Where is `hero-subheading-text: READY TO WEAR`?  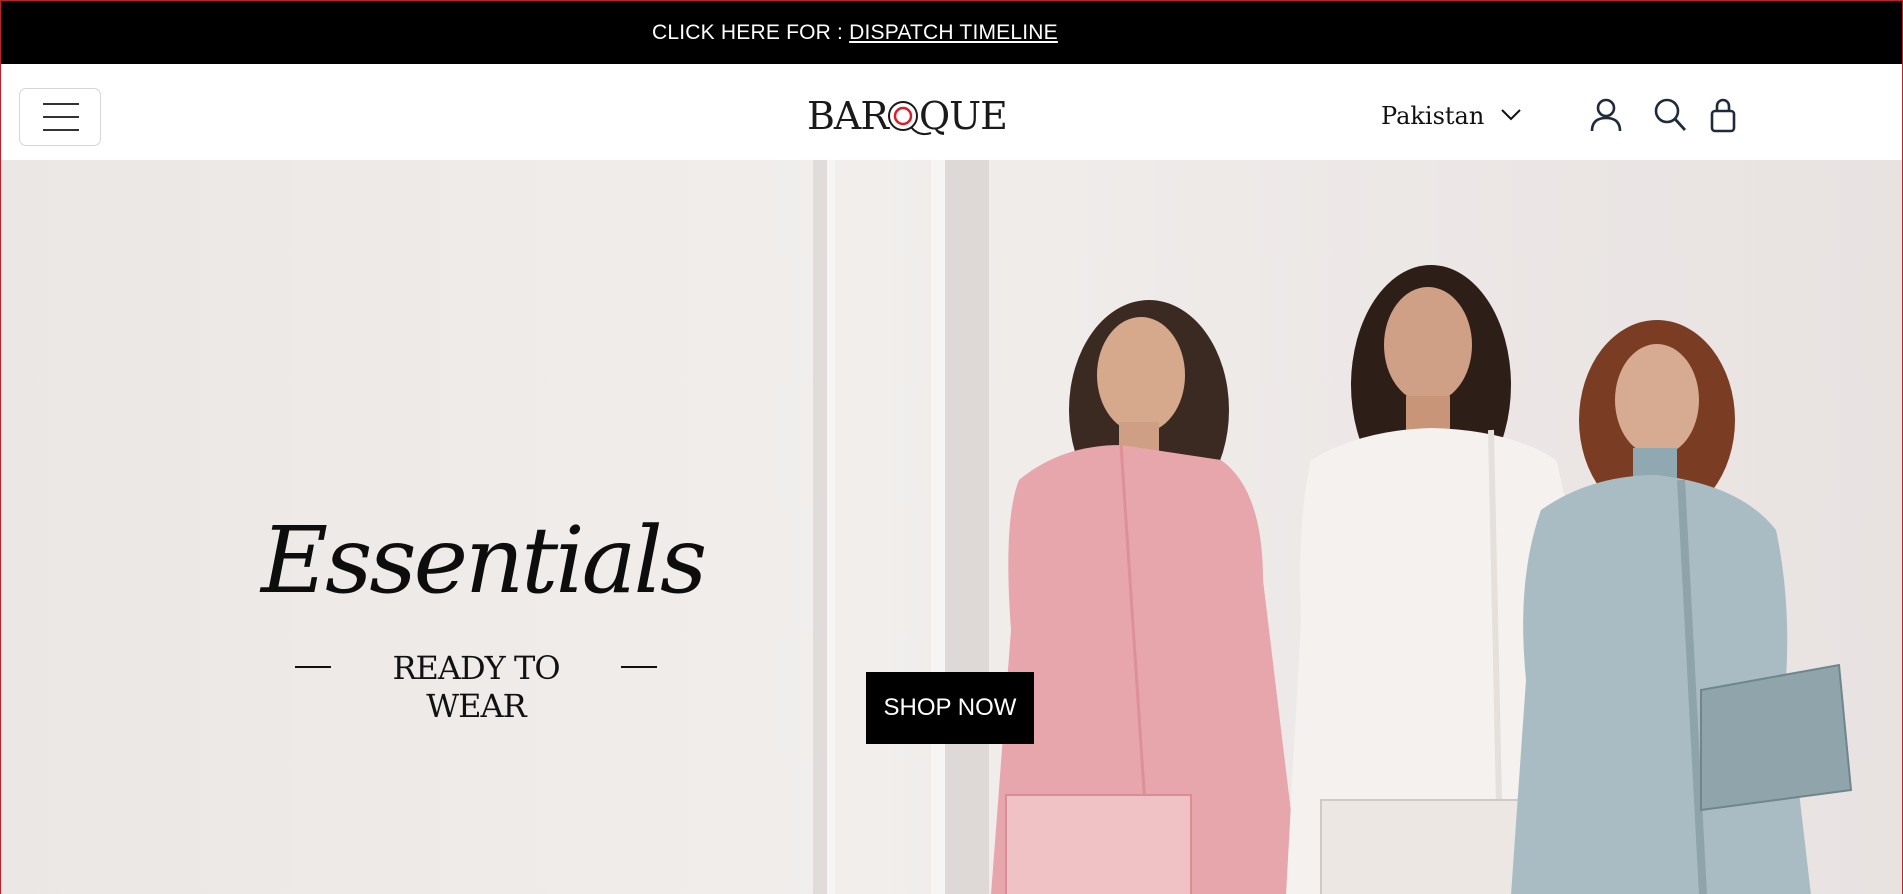
hero-subheading-text: READY TO WEAR is located at coordinates (476, 687).